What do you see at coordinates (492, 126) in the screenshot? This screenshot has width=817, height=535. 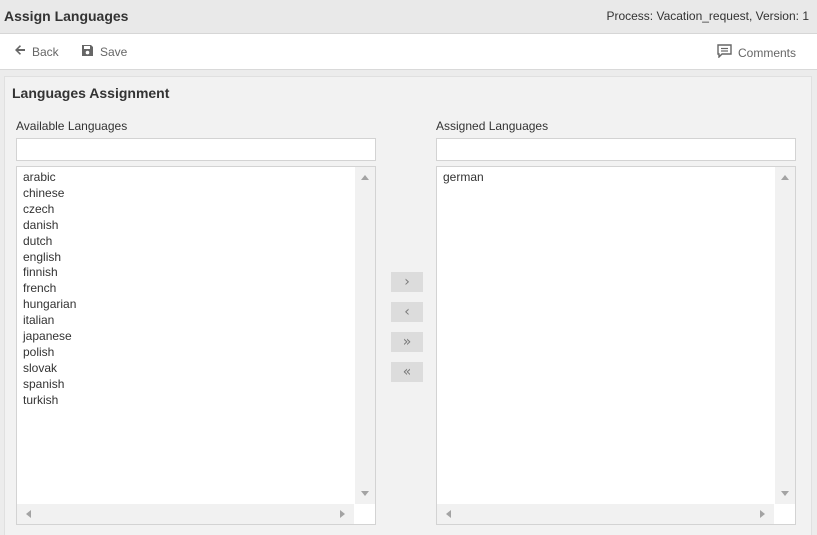 I see `assigned-languages-label: Assigned Languages` at bounding box center [492, 126].